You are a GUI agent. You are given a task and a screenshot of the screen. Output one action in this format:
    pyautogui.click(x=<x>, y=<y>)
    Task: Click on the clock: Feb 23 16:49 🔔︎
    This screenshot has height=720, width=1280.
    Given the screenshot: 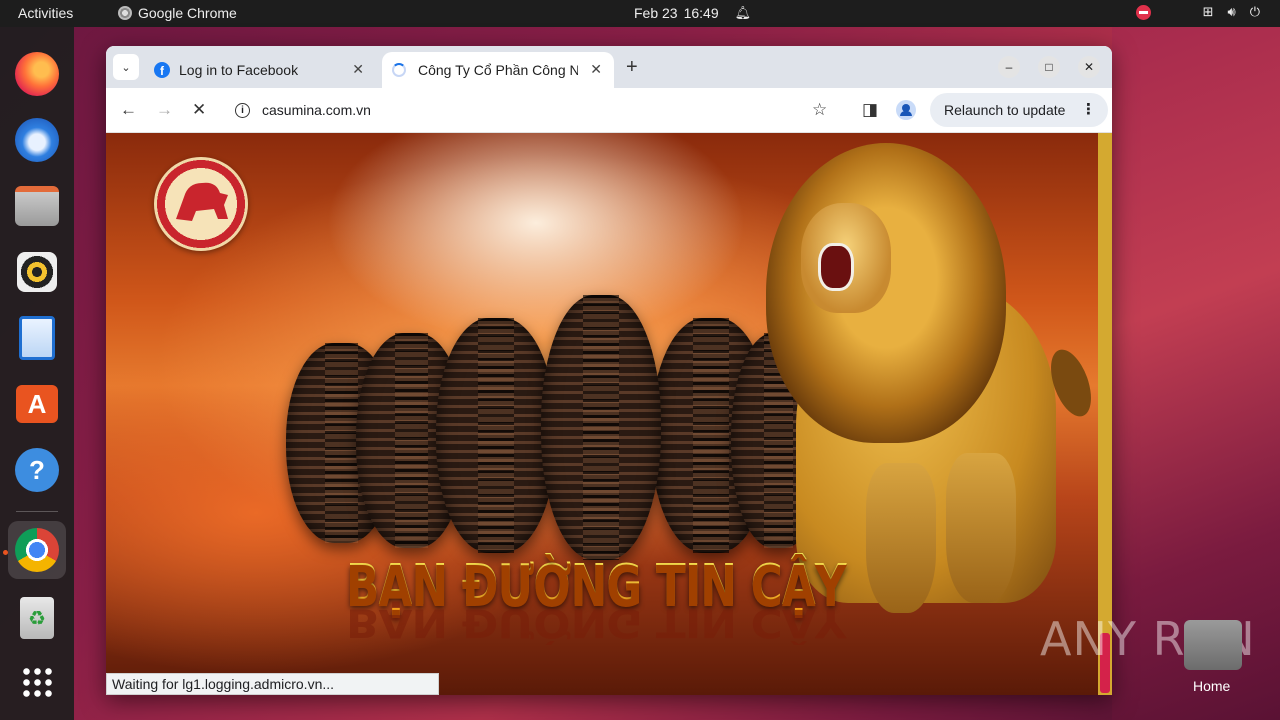 What is the action you would take?
    pyautogui.click(x=692, y=13)
    